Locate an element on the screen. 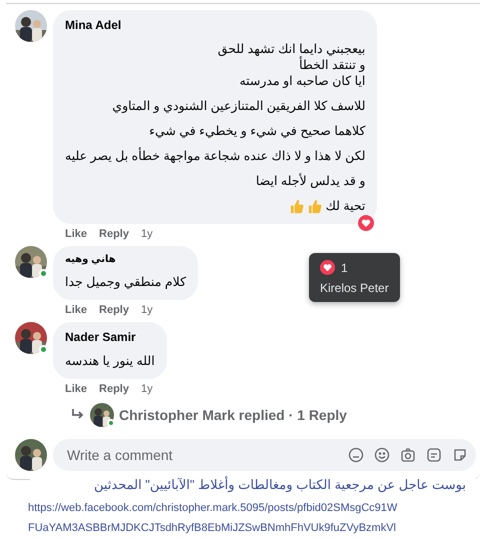 The image size is (486, 538). comment-box: Write a comment is located at coordinates (264, 455).